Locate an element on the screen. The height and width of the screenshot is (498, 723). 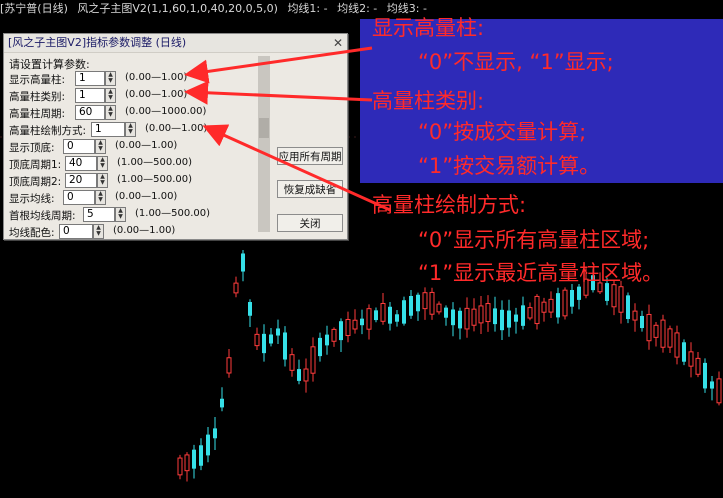
arrow-volume-type is located at coordinates (278, 92).